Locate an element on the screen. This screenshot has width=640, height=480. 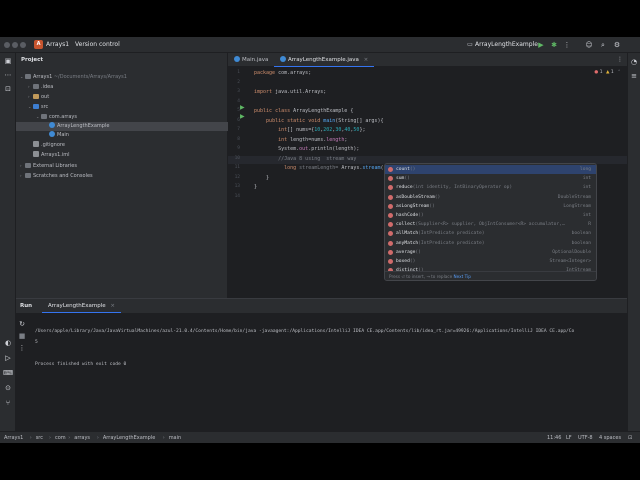
right-tool-strip: ◔ ≡ is located at coordinates (633, 242).